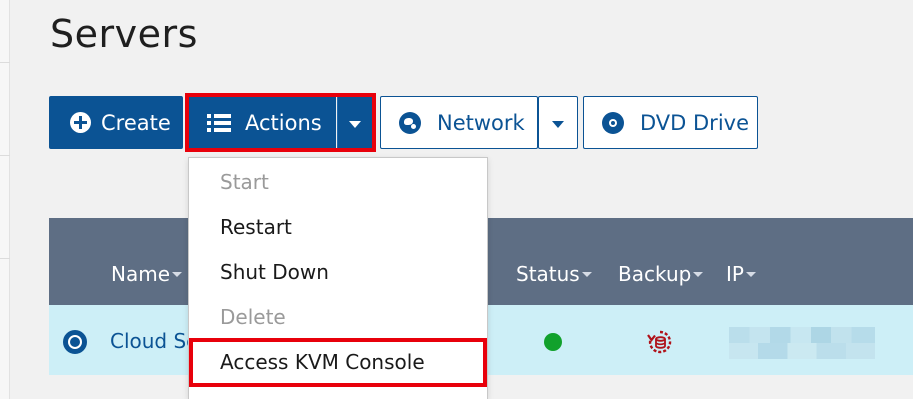 This screenshot has width=913, height=399. What do you see at coordinates (5, 199) in the screenshot?
I see `left-edge-panel` at bounding box center [5, 199].